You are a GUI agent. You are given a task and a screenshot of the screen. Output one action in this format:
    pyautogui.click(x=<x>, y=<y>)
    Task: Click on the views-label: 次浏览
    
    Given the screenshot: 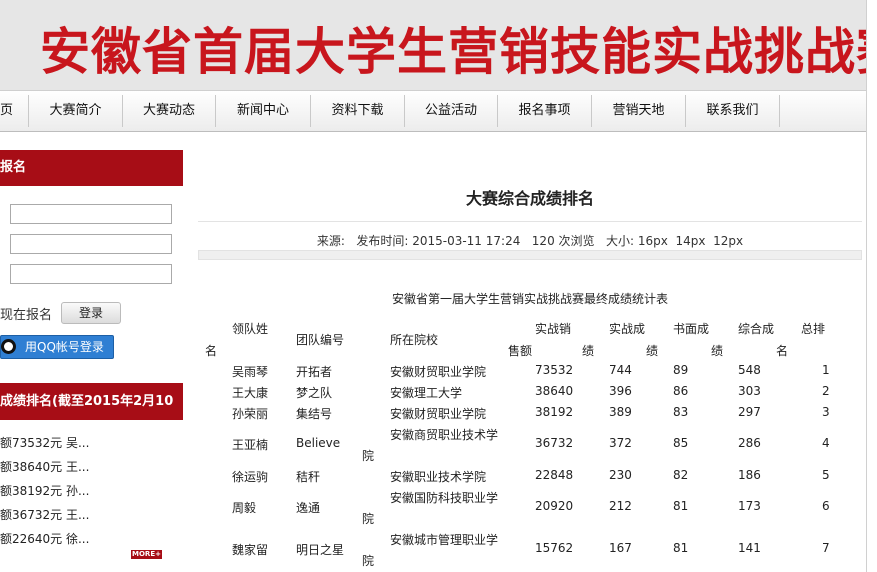 What is the action you would take?
    pyautogui.click(x=576, y=241)
    